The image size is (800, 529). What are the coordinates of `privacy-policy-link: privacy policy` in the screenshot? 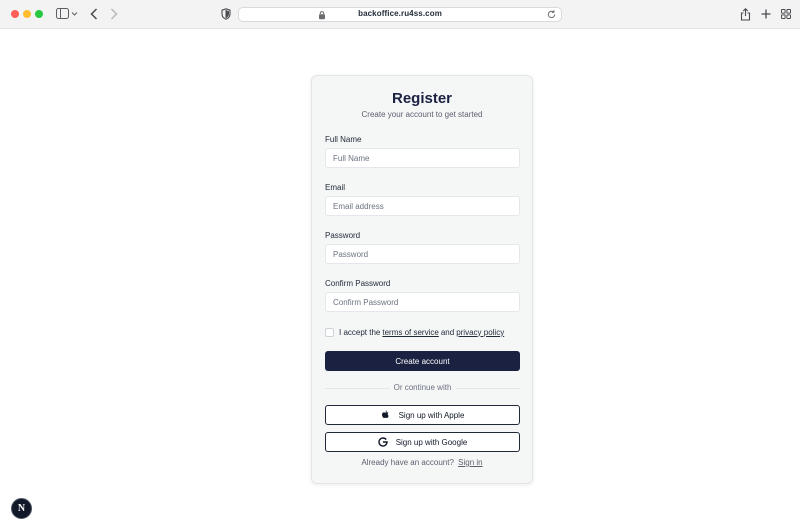 It's located at (480, 332).